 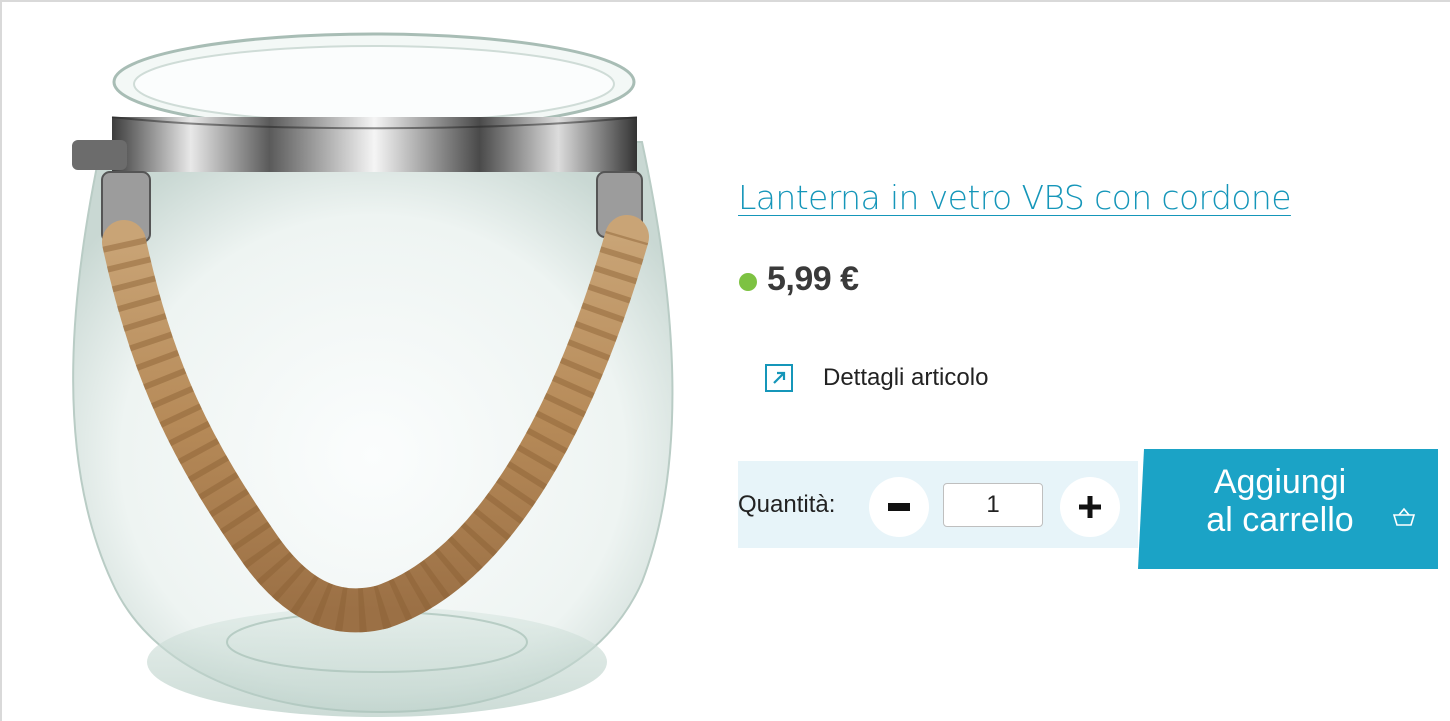 I want to click on minus-icon, so click(x=899, y=507).